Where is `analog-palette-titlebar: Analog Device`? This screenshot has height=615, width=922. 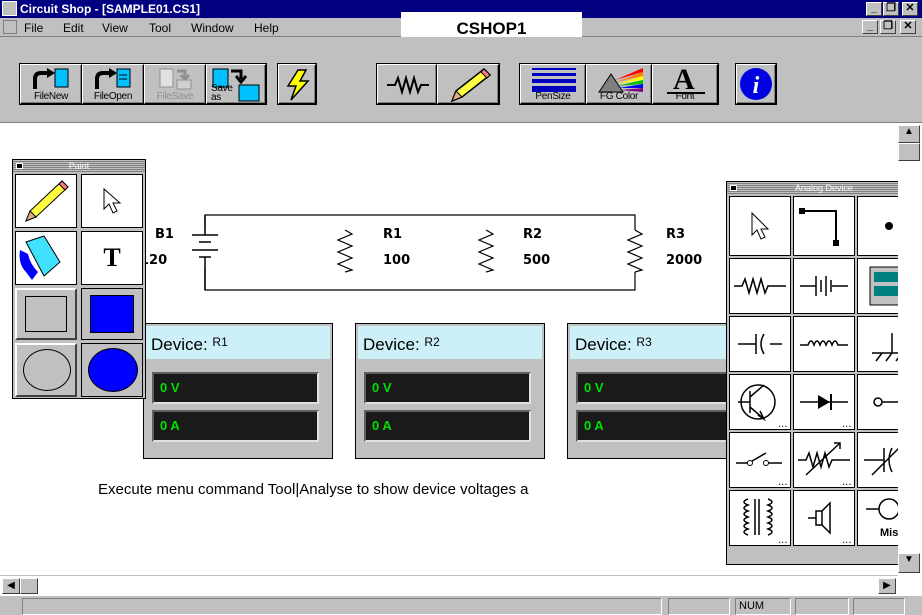 analog-palette-titlebar: Analog Device is located at coordinates (824, 188).